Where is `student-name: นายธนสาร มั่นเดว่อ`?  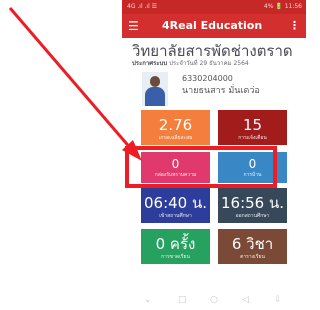 student-name: นายธนสาร มั่นเดว่อ is located at coordinates (221, 91).